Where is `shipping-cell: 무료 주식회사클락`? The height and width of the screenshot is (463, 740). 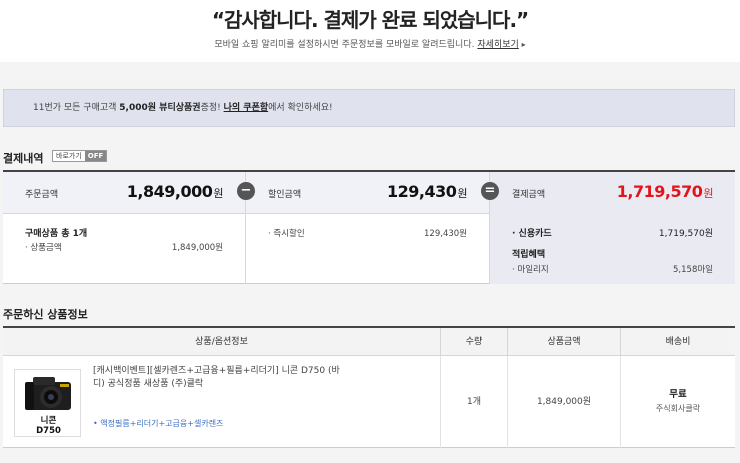
shipping-cell: 무료 주식회사클락 is located at coordinates (678, 402).